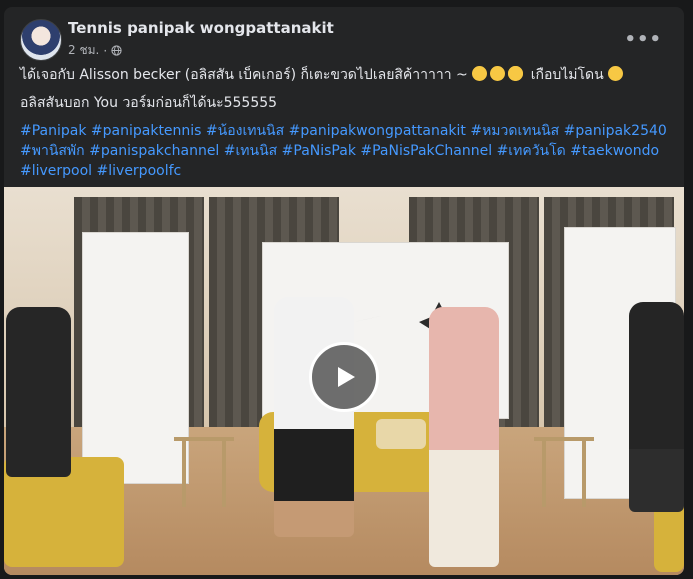 The height and width of the screenshot is (579, 693). What do you see at coordinates (135, 358) in the screenshot?
I see `backdrop-panel` at bounding box center [135, 358].